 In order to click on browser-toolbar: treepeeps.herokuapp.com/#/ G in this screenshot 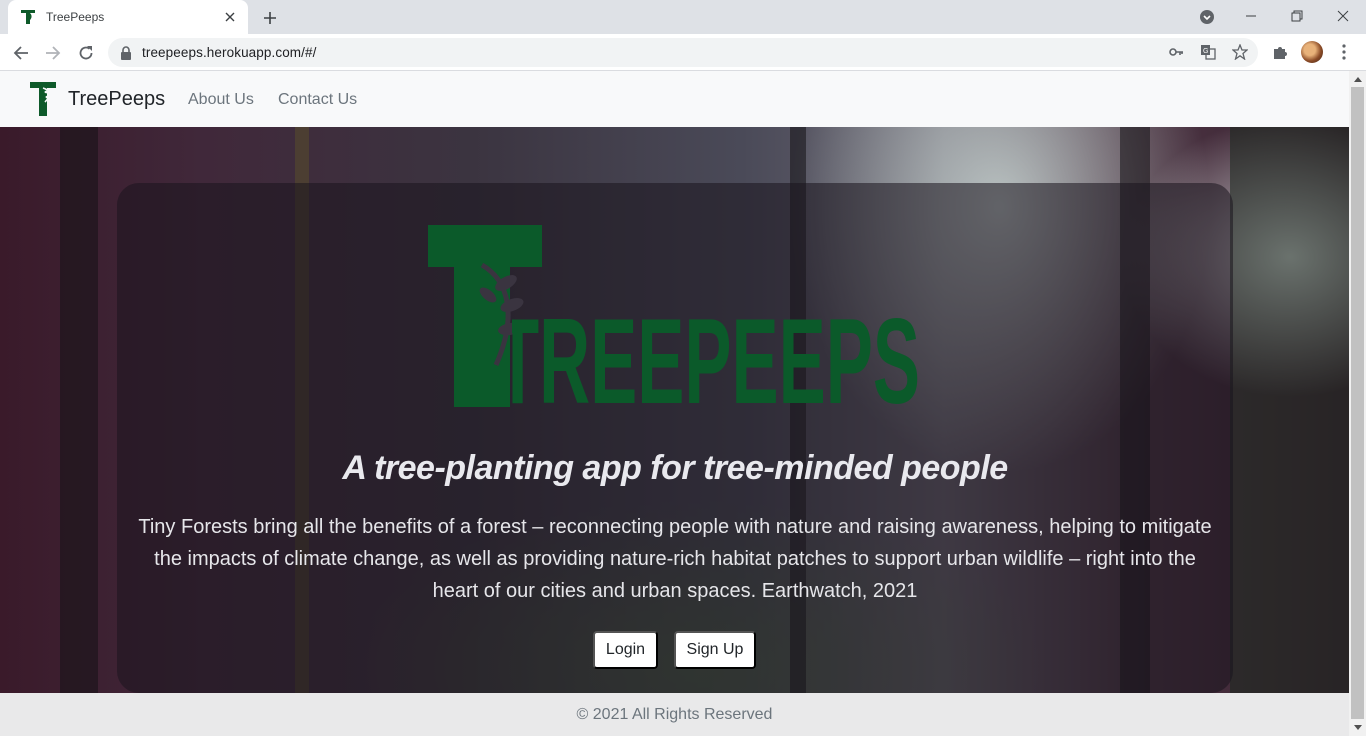, I will do `click(683, 52)`.